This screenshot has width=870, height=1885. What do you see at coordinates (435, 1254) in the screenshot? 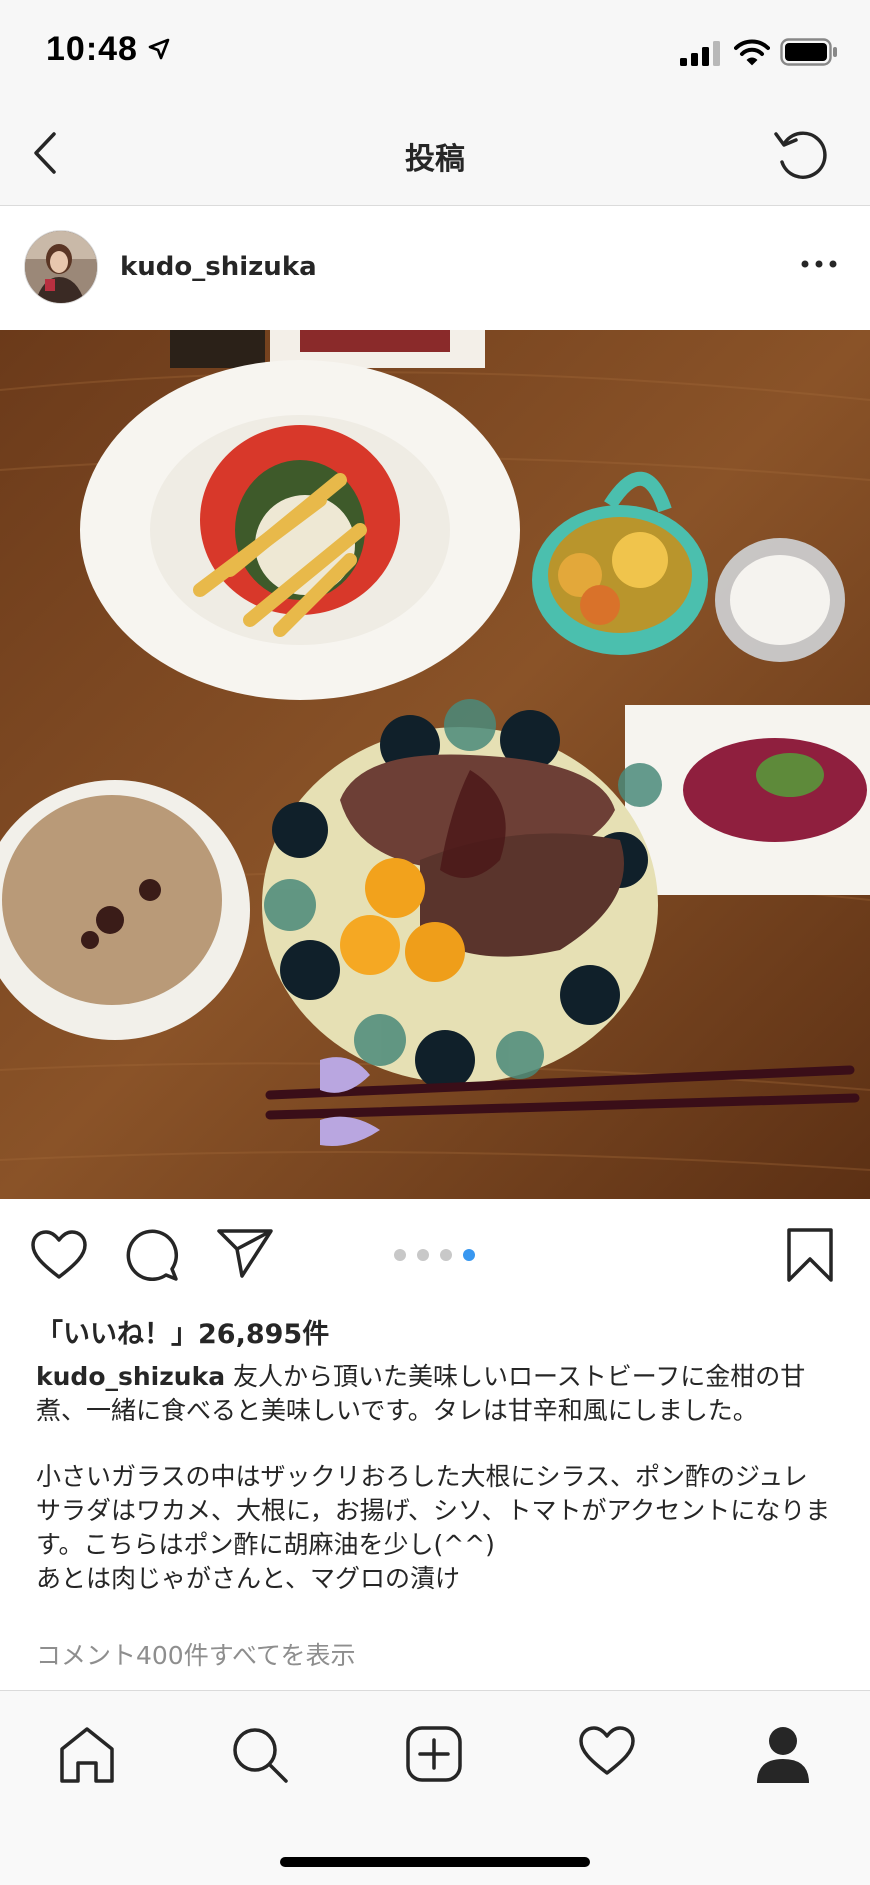
I see `post-actions` at bounding box center [435, 1254].